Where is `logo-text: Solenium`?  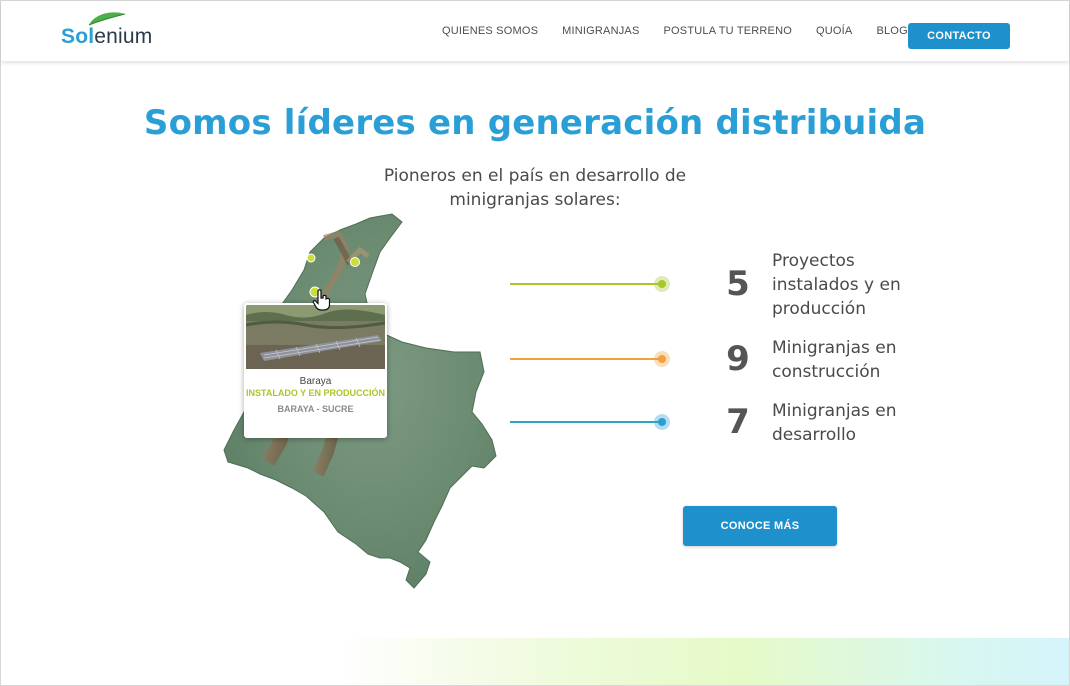
logo-text: Solenium is located at coordinates (106, 37).